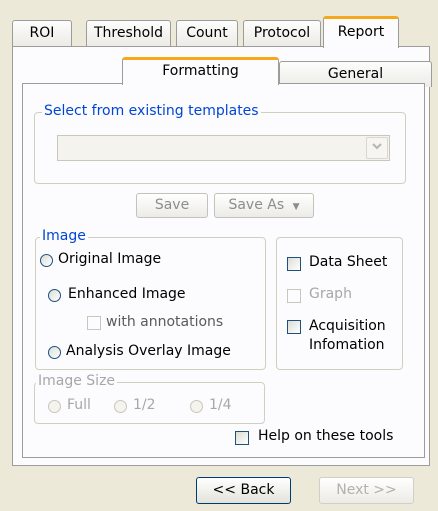 This screenshot has width=438, height=511. What do you see at coordinates (54, 352) in the screenshot?
I see `analysis-overlay-radio` at bounding box center [54, 352].